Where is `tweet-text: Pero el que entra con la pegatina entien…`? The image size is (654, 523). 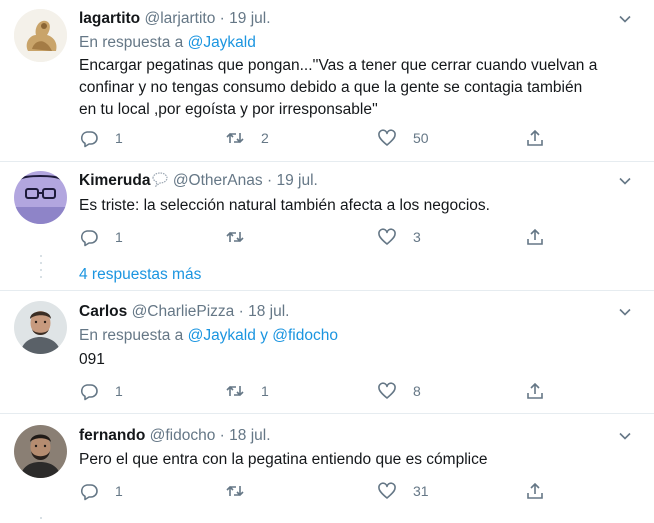 tweet-text: Pero el que entra con la pegatina entien… is located at coordinates (359, 460).